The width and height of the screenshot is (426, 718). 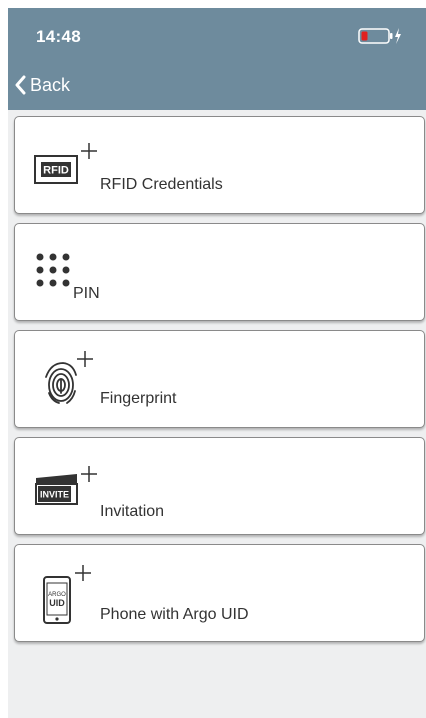 I want to click on option-invitation: INVITE Invitation, so click(x=219, y=486).